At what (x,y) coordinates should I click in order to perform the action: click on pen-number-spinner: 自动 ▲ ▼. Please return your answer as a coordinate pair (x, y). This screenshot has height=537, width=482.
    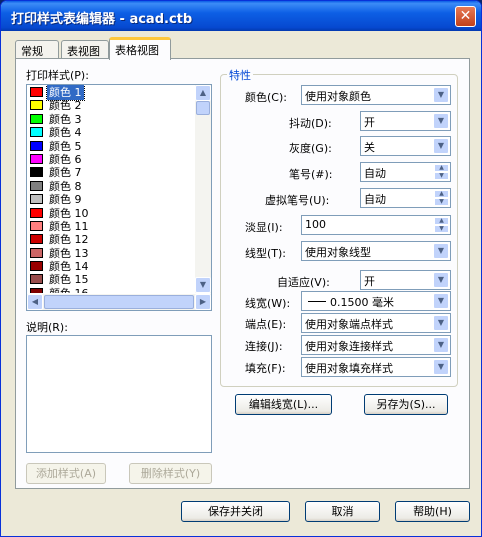
    Looking at the image, I should click on (405, 172).